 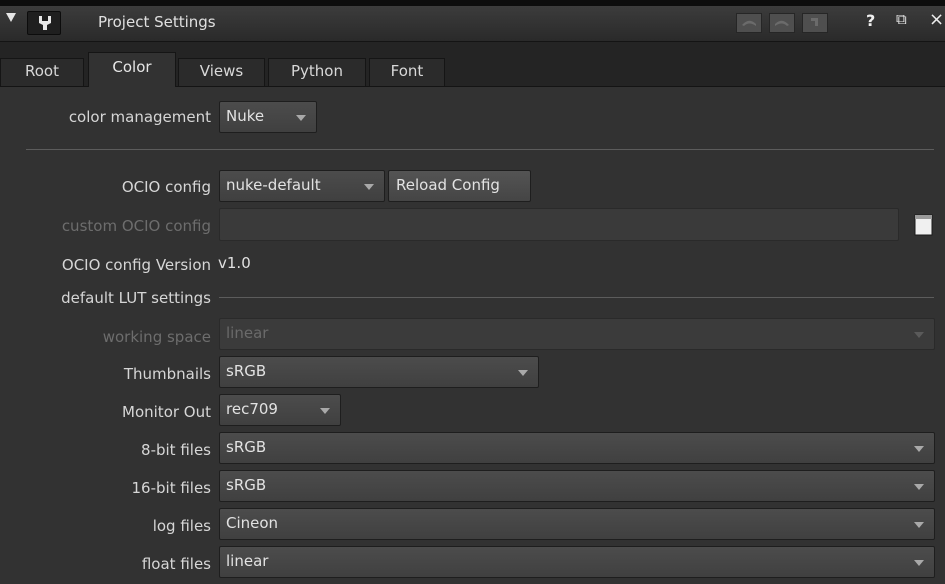 What do you see at coordinates (472, 64) in the screenshot?
I see `tab-bar: Root Color Views Python Font` at bounding box center [472, 64].